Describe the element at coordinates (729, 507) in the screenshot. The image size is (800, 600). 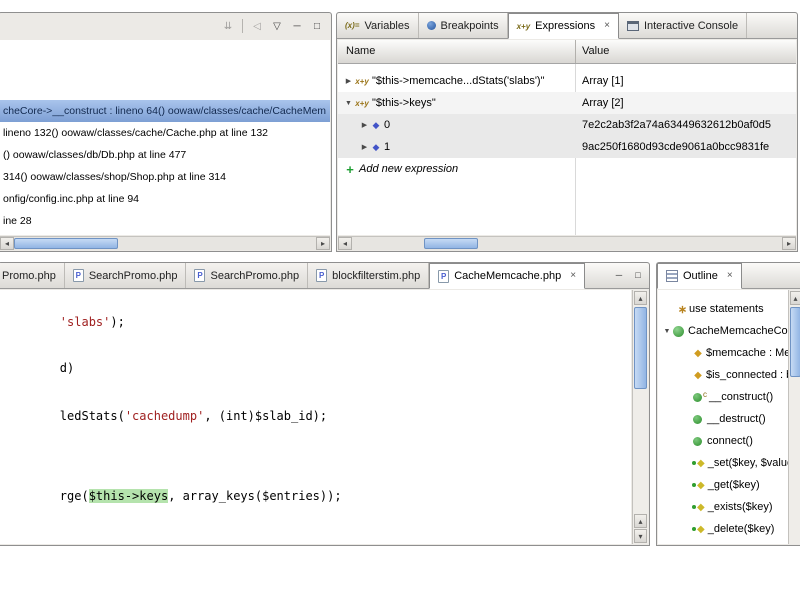
I see `outline-item-method-protected: ◆ _exists($key)` at that location.